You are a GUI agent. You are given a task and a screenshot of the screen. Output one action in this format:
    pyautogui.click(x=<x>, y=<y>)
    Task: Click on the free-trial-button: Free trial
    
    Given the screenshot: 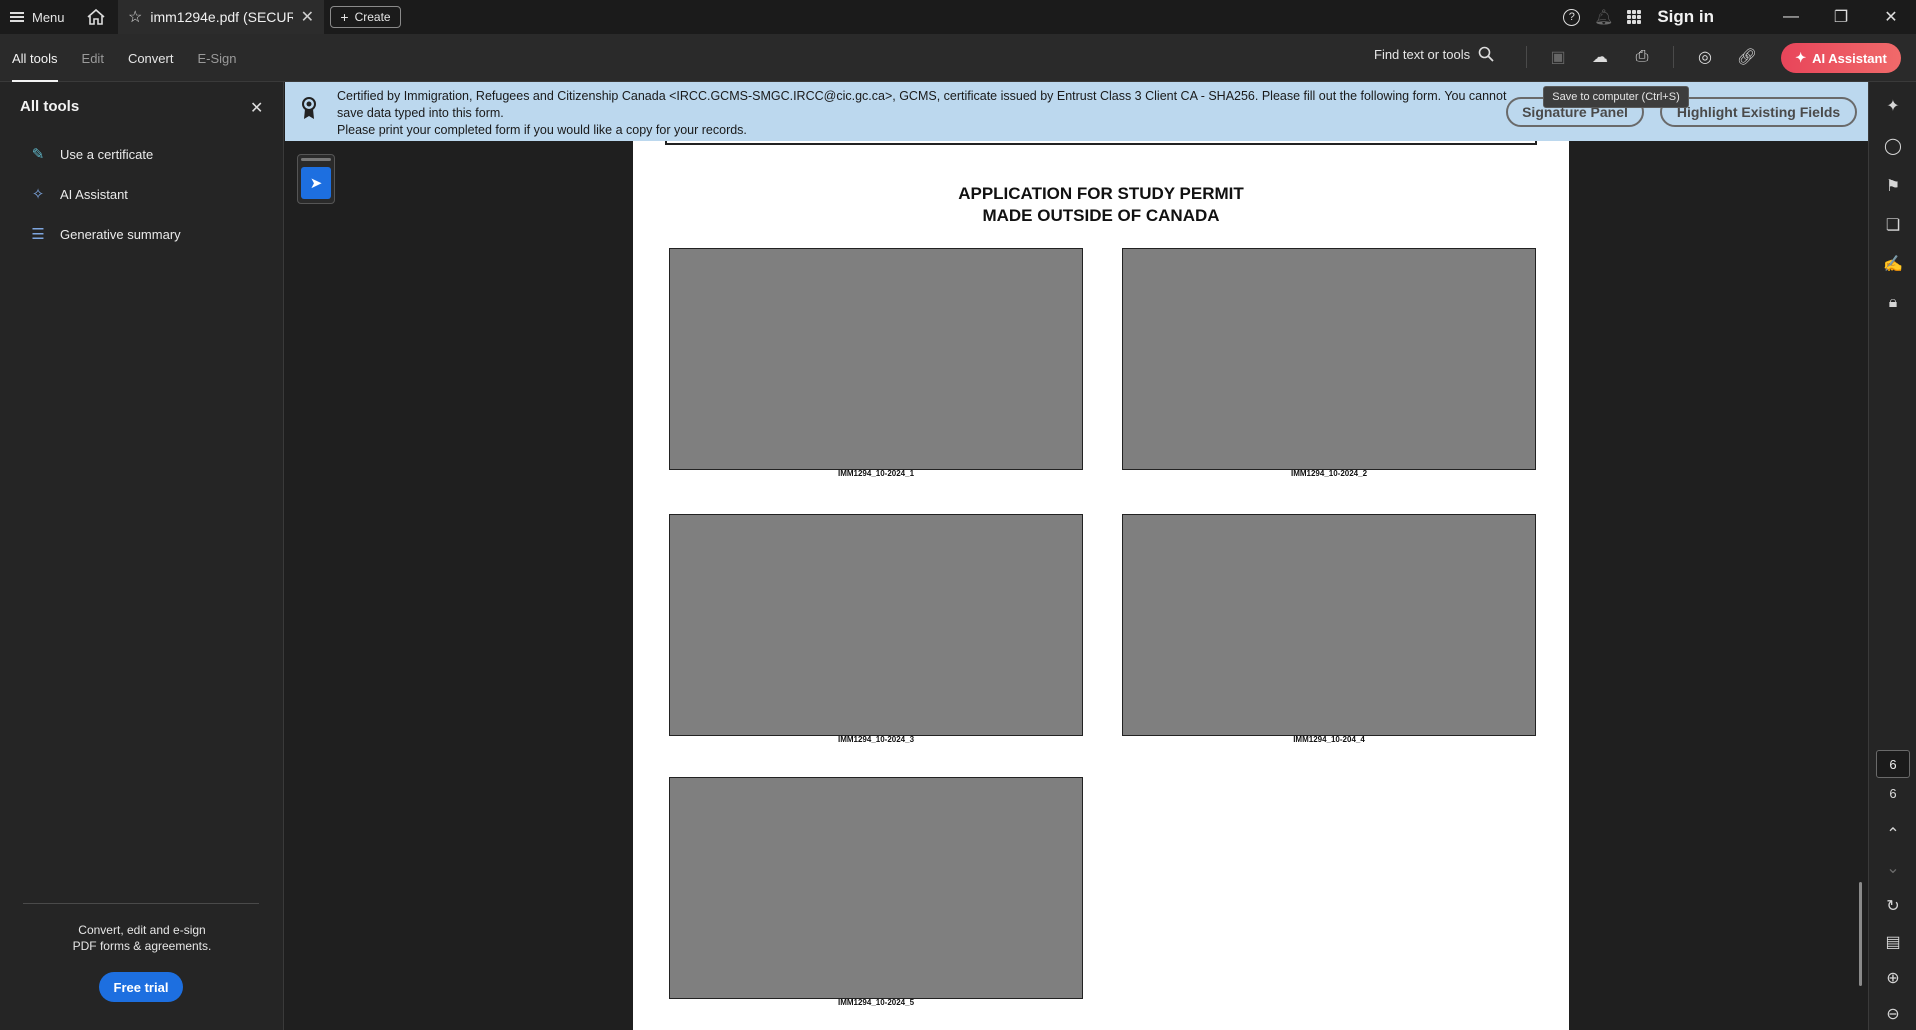 What is the action you would take?
    pyautogui.click(x=141, y=987)
    